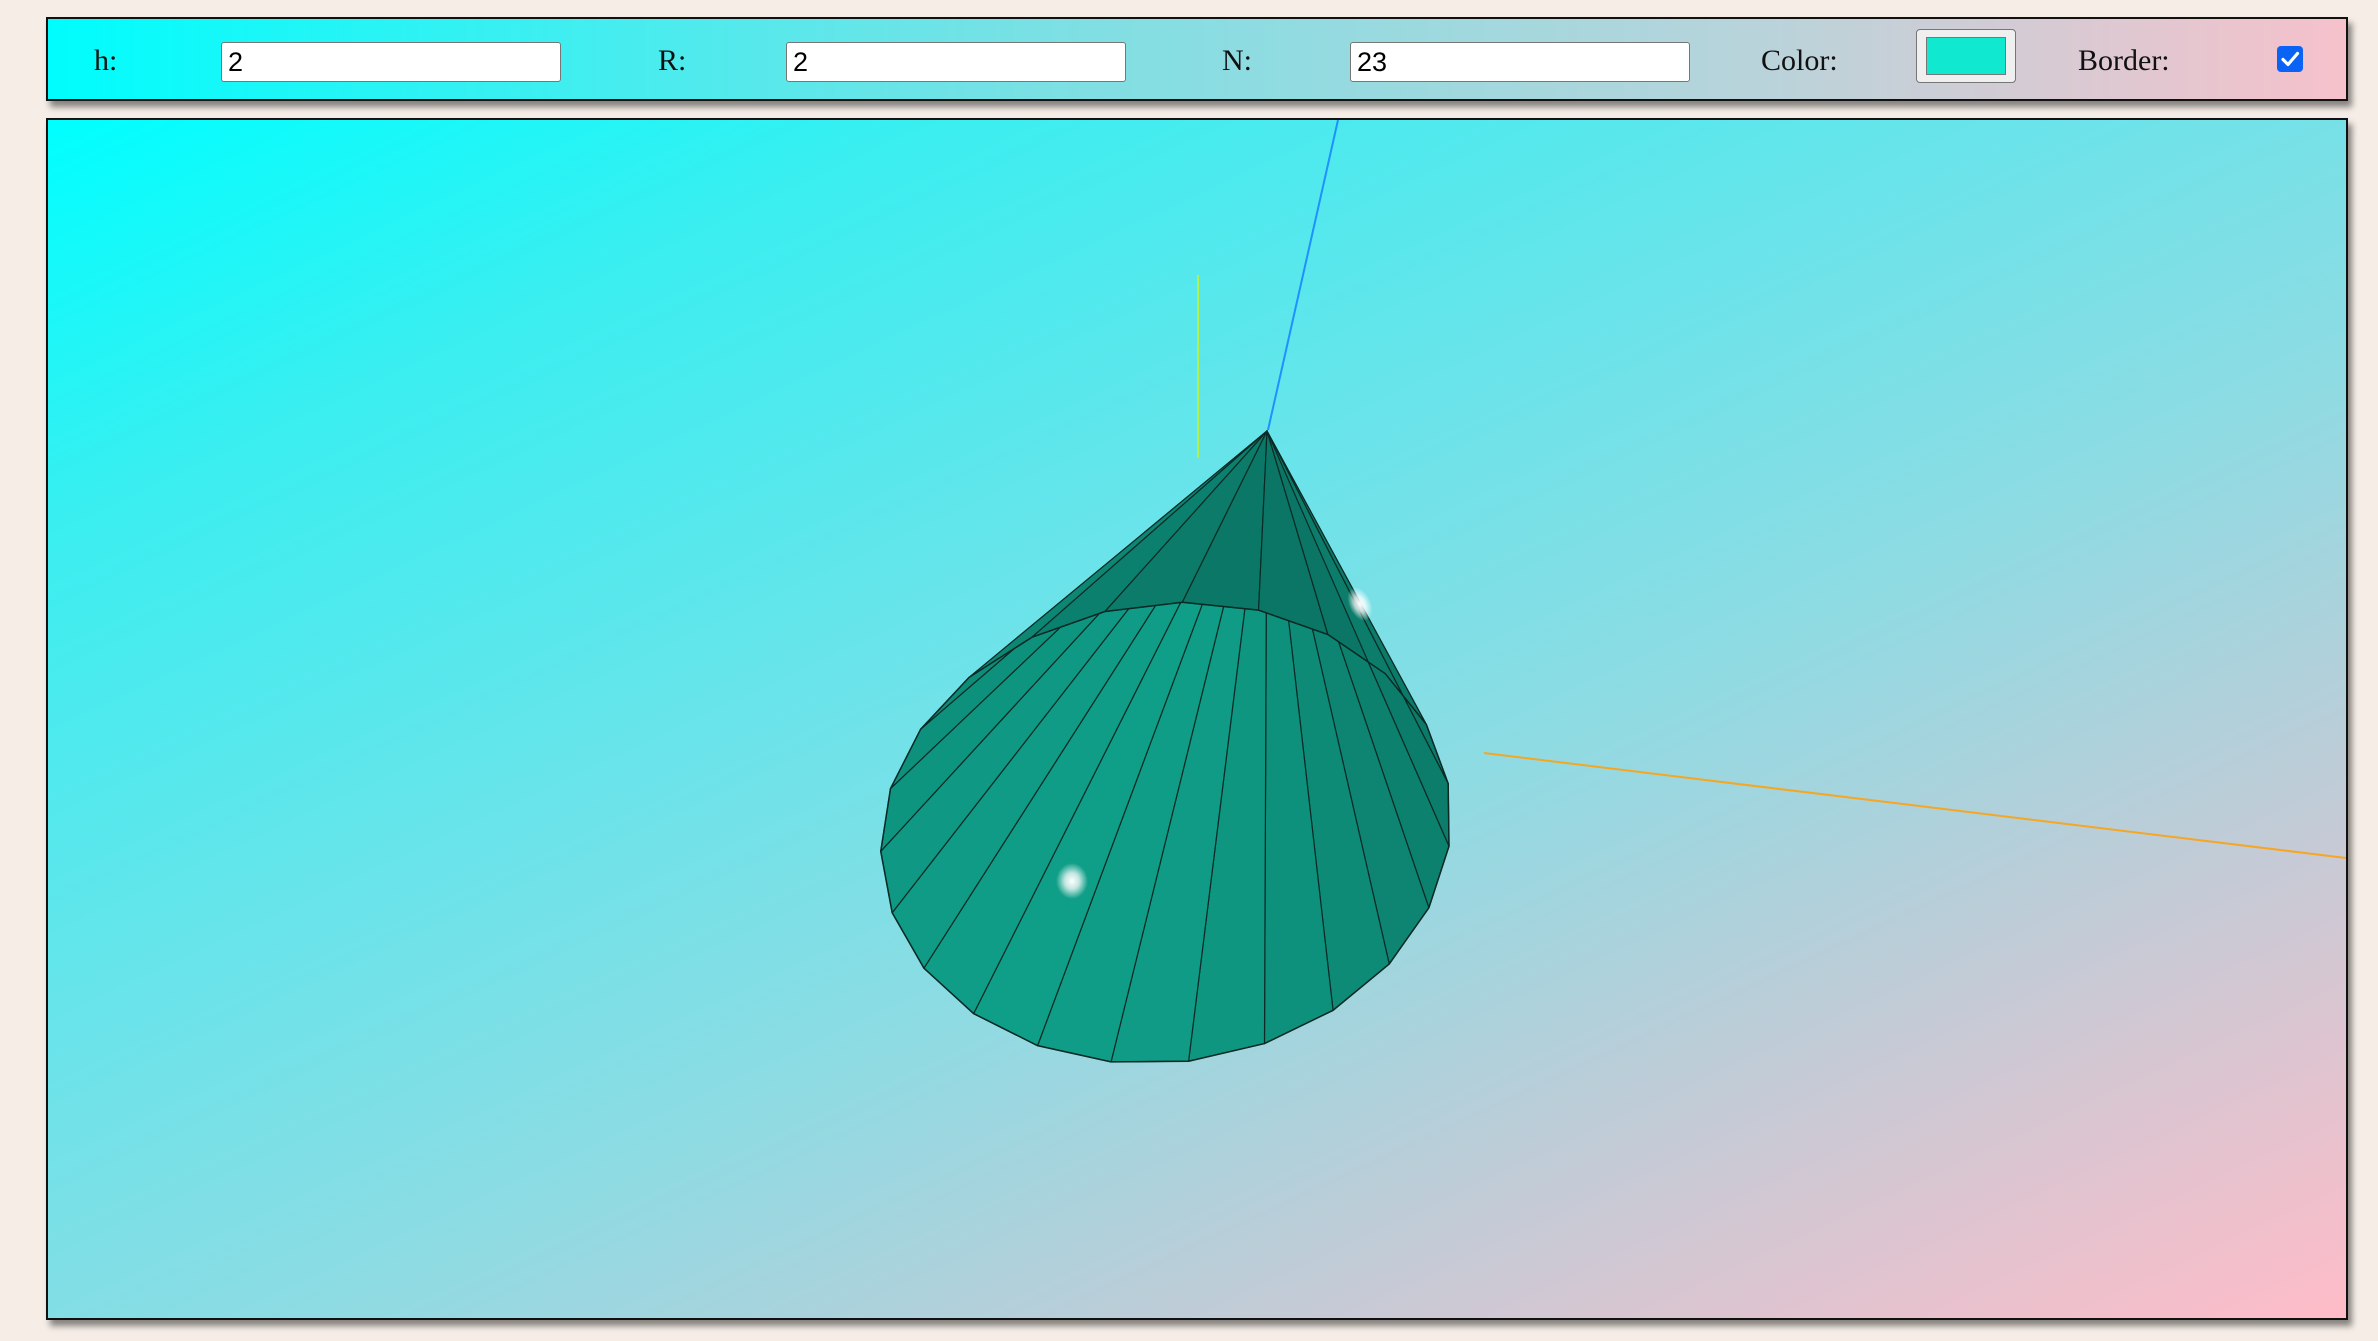 The width and height of the screenshot is (2378, 1341). What do you see at coordinates (391, 62) in the screenshot?
I see `h-input` at bounding box center [391, 62].